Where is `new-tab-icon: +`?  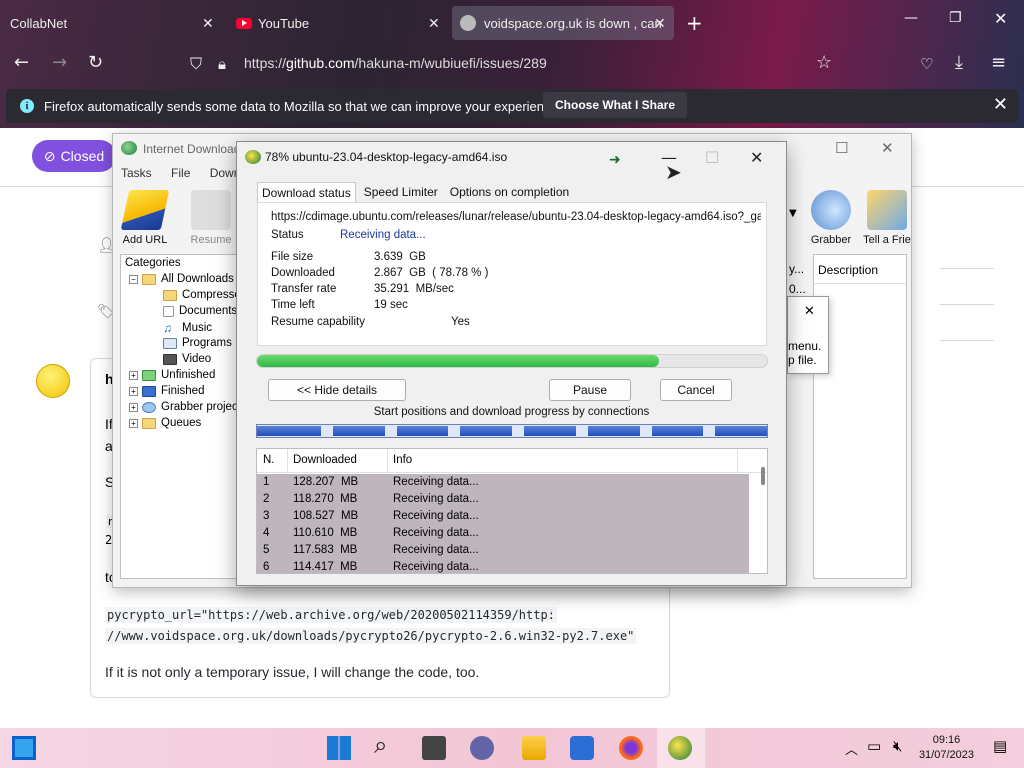
new-tab-icon: + is located at coordinates (694, 23).